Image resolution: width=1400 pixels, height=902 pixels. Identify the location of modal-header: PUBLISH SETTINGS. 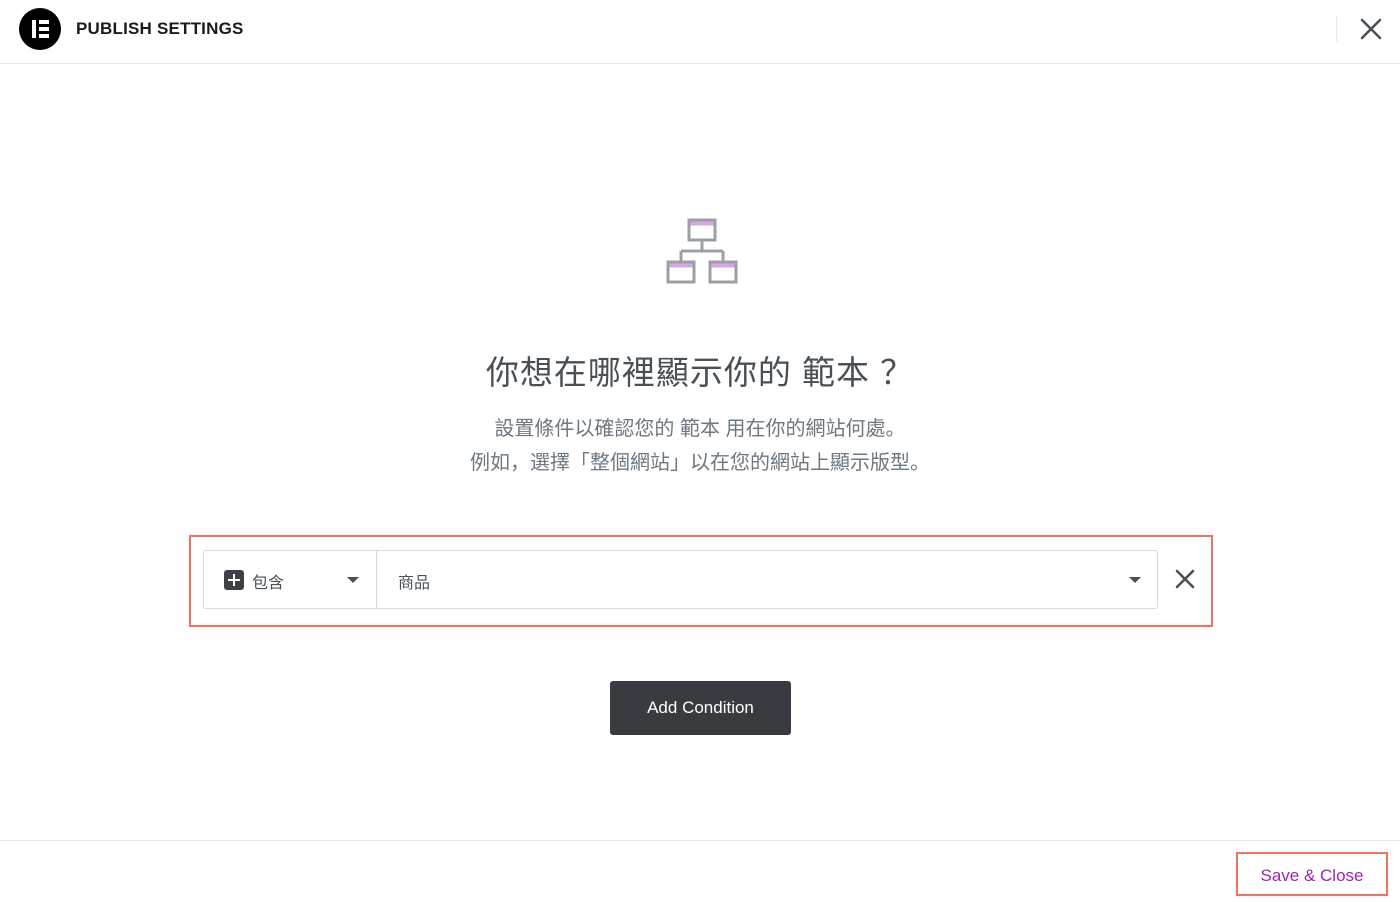
(700, 32).